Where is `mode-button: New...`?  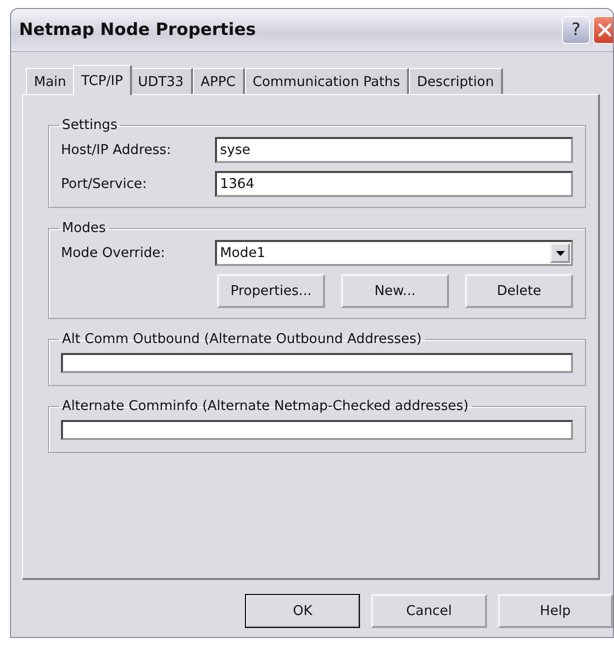 mode-button: New... is located at coordinates (395, 291).